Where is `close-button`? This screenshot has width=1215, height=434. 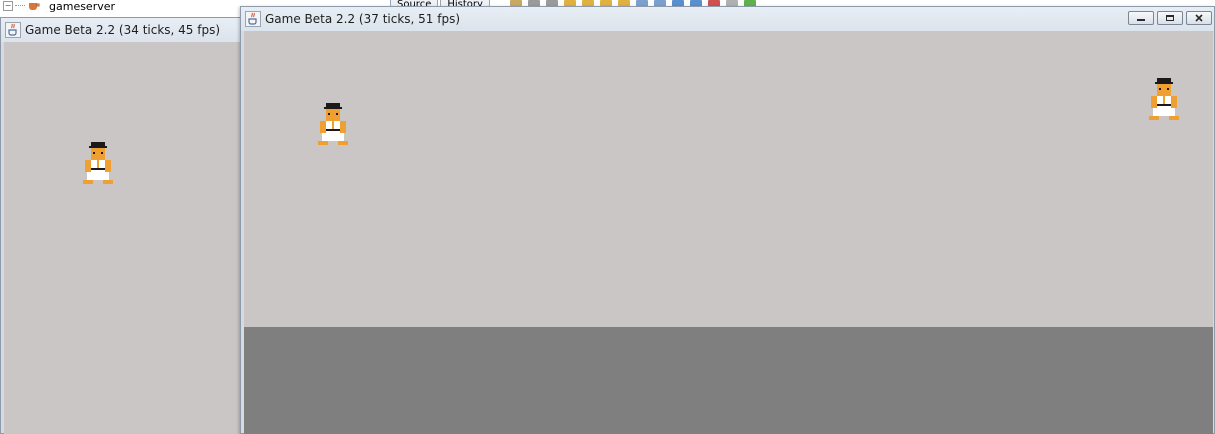
close-button is located at coordinates (1199, 18).